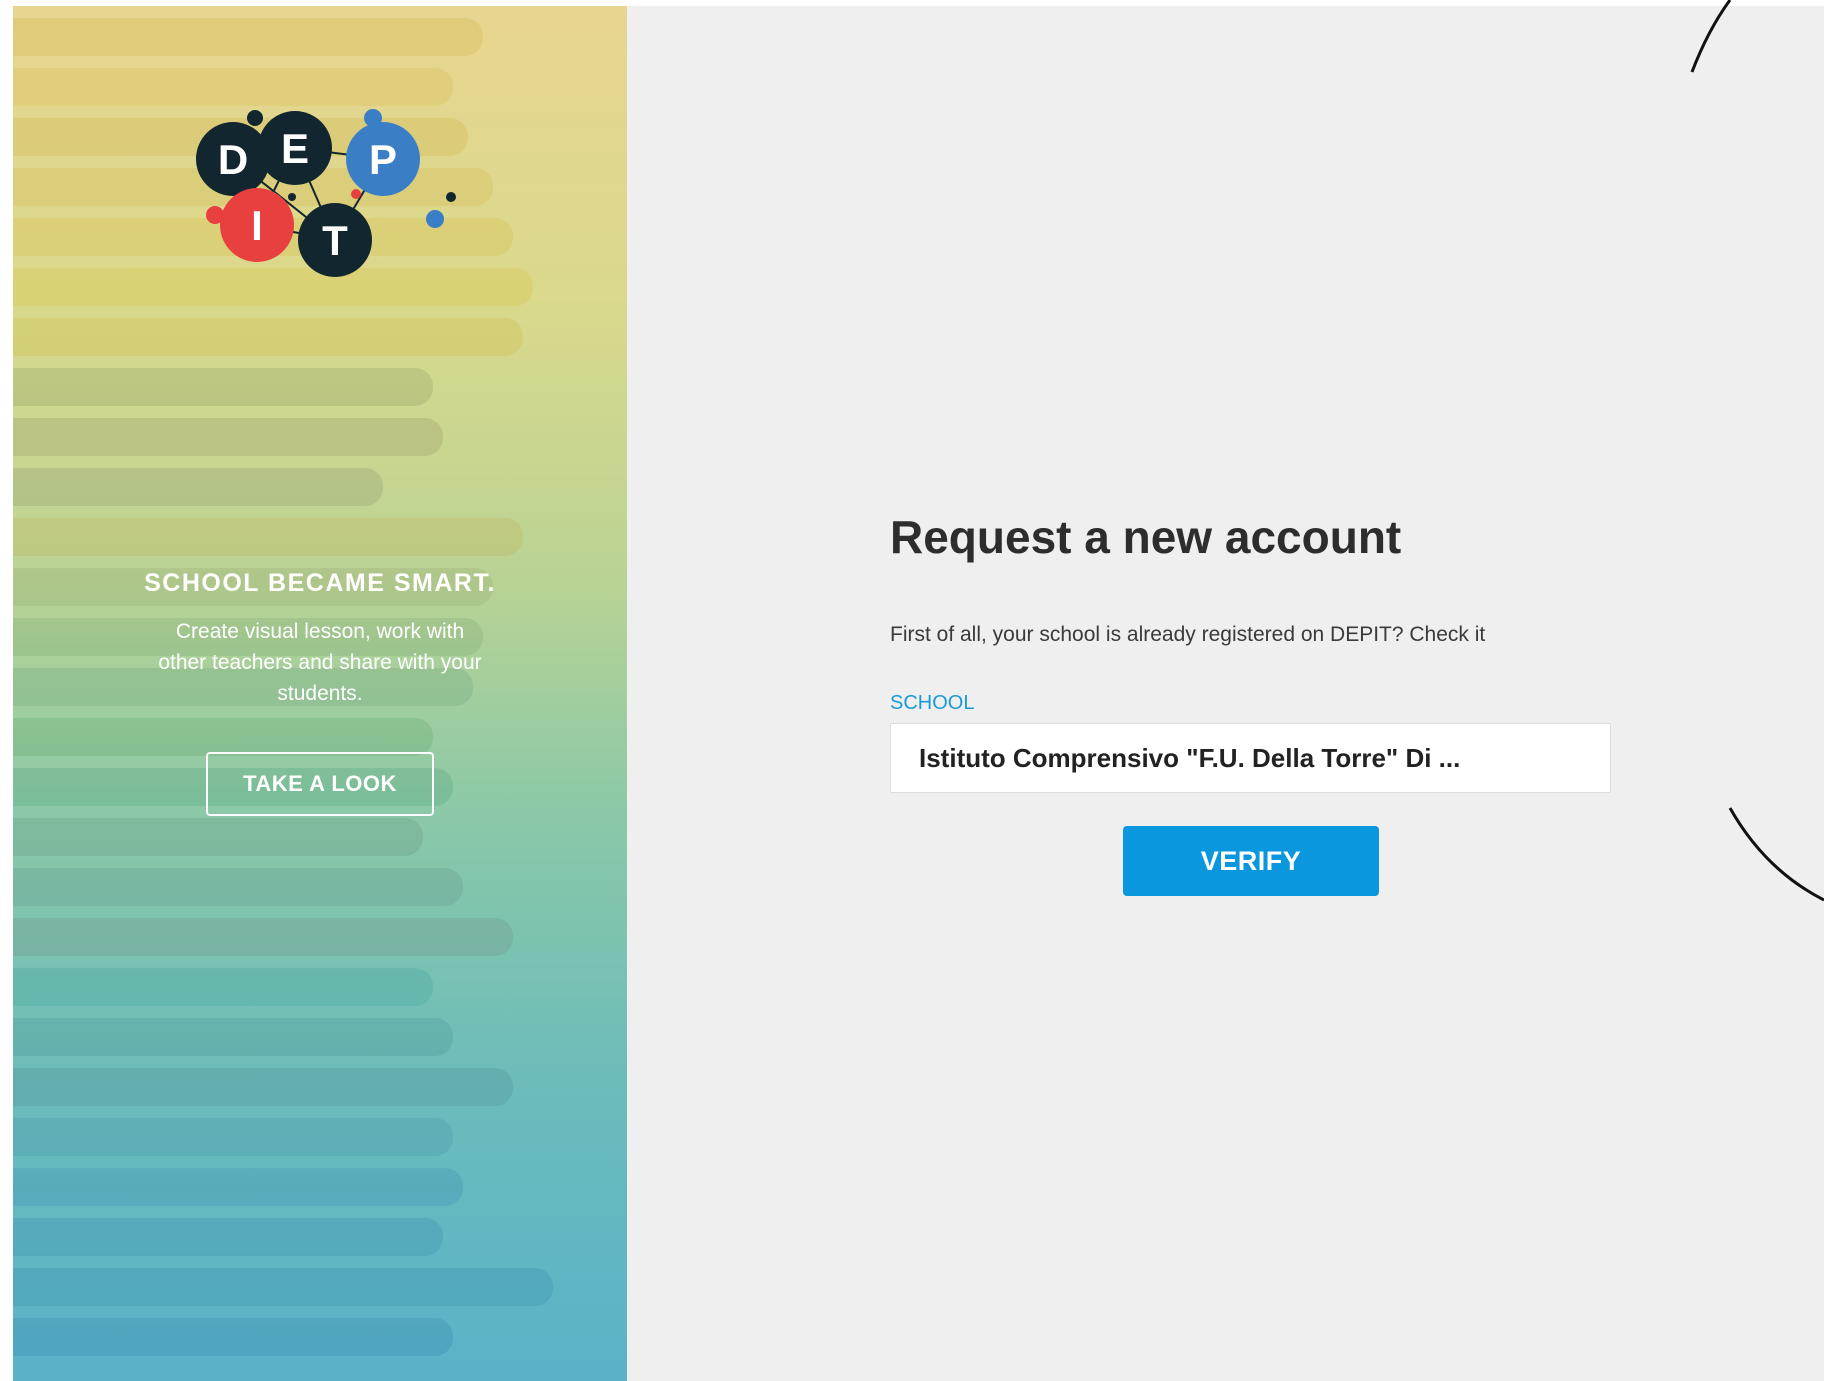 This screenshot has height=1381, width=1824. What do you see at coordinates (1146, 537) in the screenshot?
I see `page-title: Request a new account` at bounding box center [1146, 537].